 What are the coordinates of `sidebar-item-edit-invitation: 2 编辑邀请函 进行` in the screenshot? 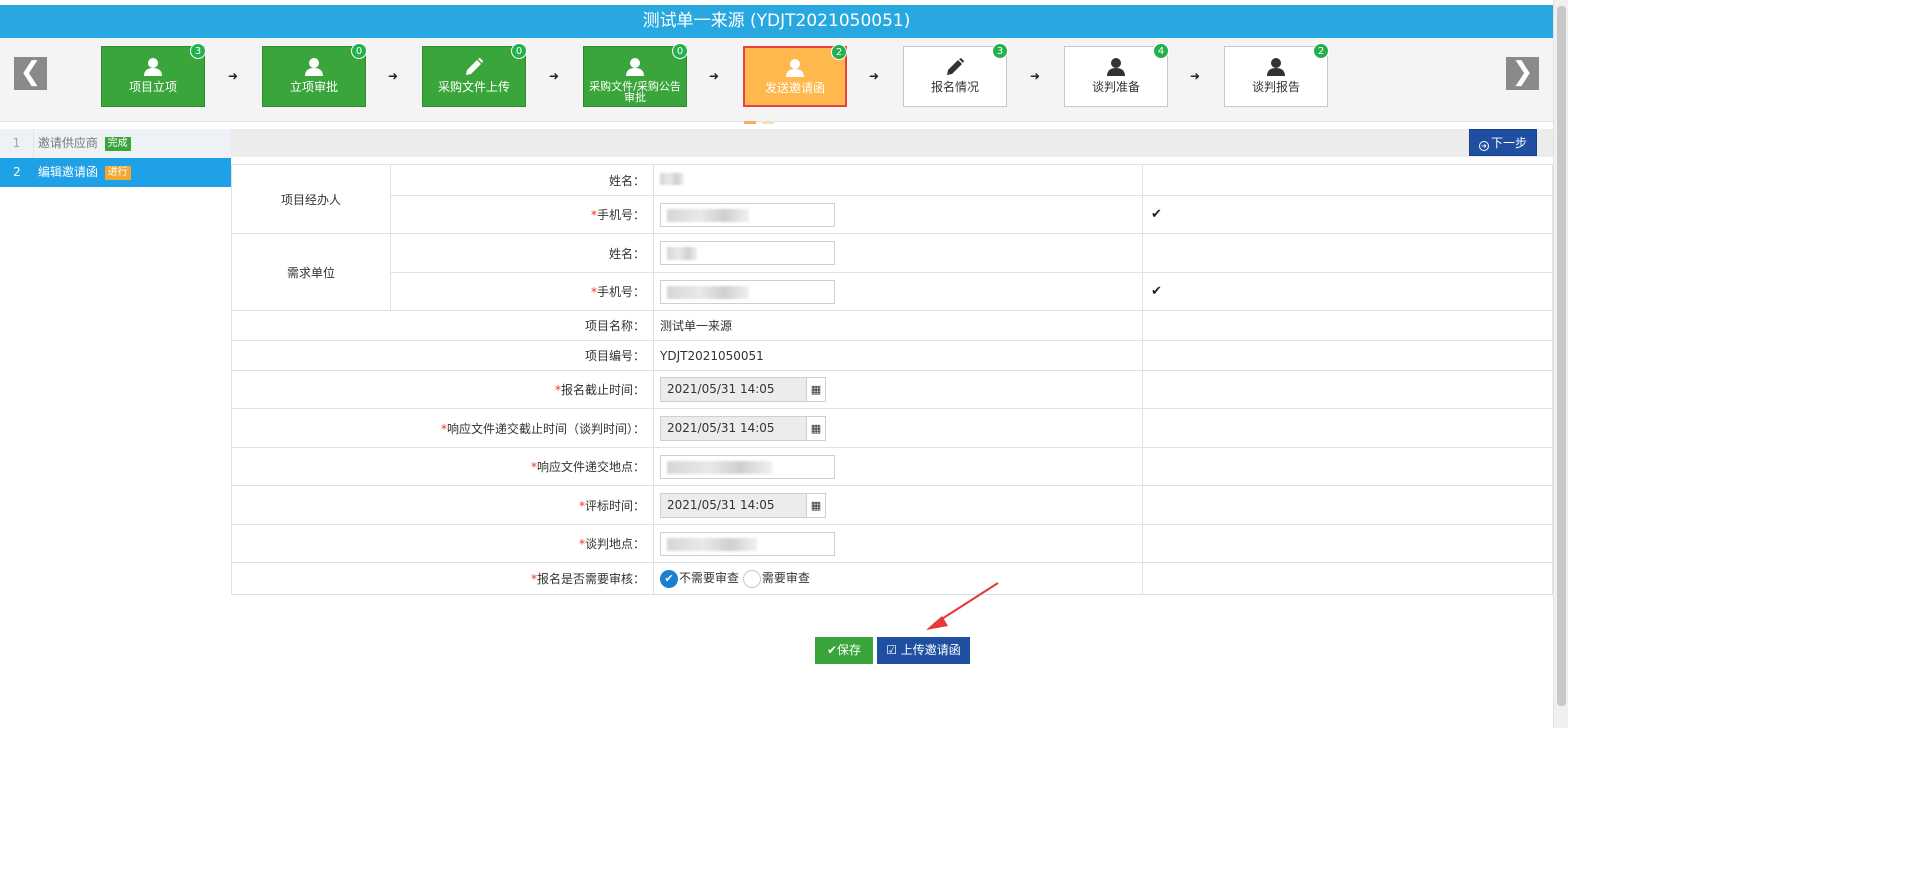 It's located at (115, 172).